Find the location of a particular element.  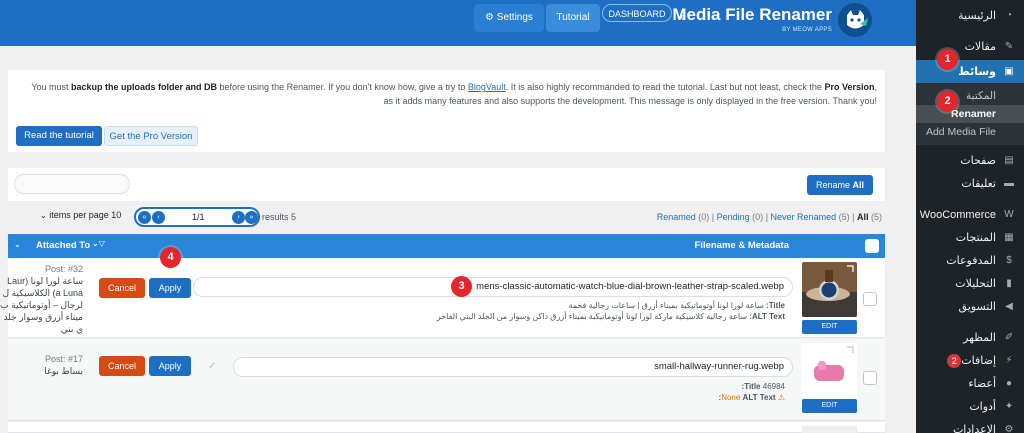

submenu-library: المكتبة is located at coordinates (970, 96).